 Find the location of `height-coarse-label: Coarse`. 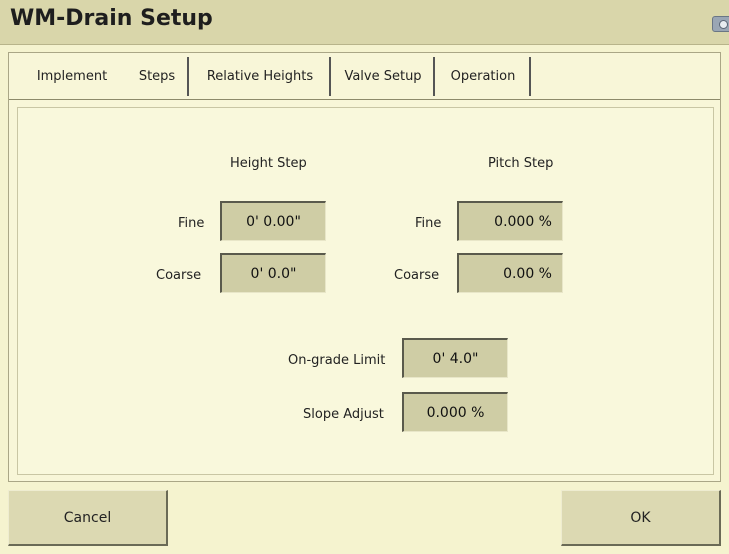

height-coarse-label: Coarse is located at coordinates (179, 275).